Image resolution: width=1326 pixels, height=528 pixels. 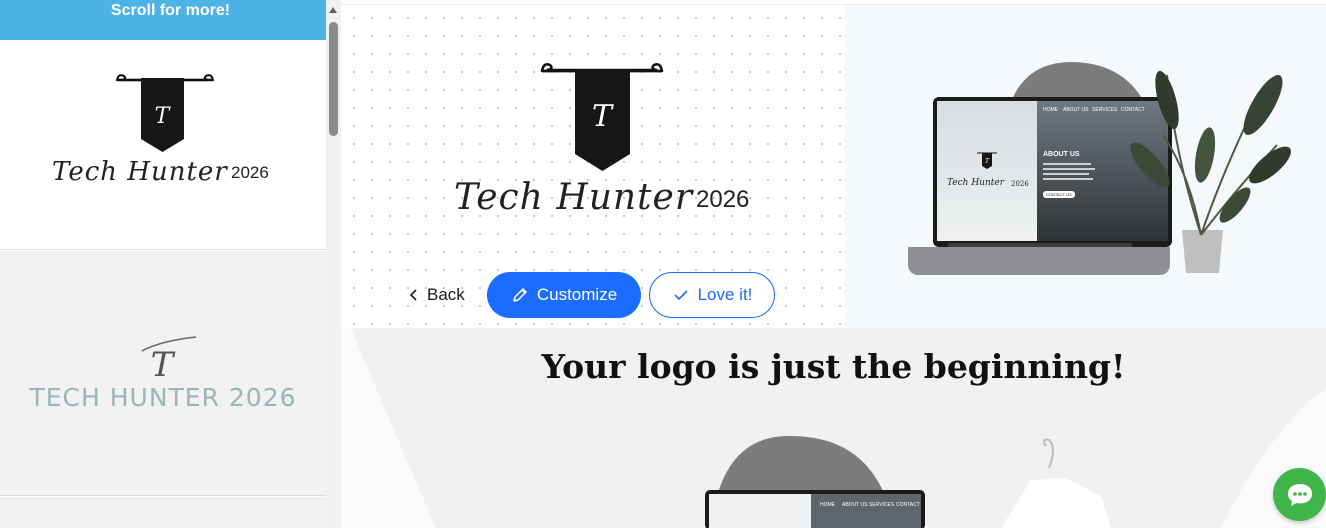 I want to click on scroll-up-arrow-icon, so click(x=333, y=10).